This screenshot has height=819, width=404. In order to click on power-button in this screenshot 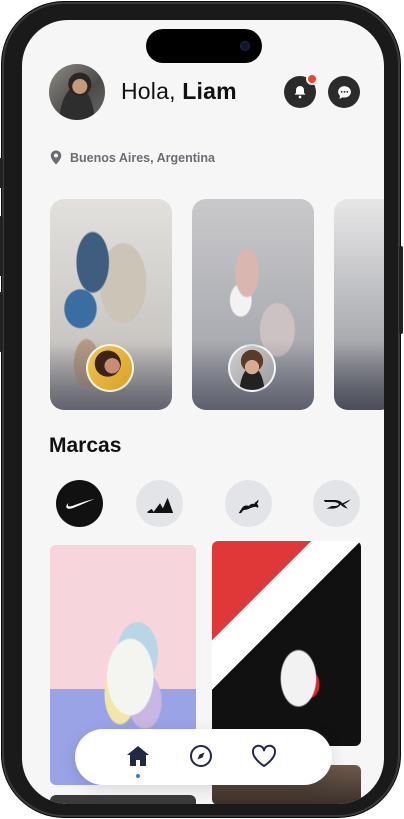, I will do `click(401, 290)`.